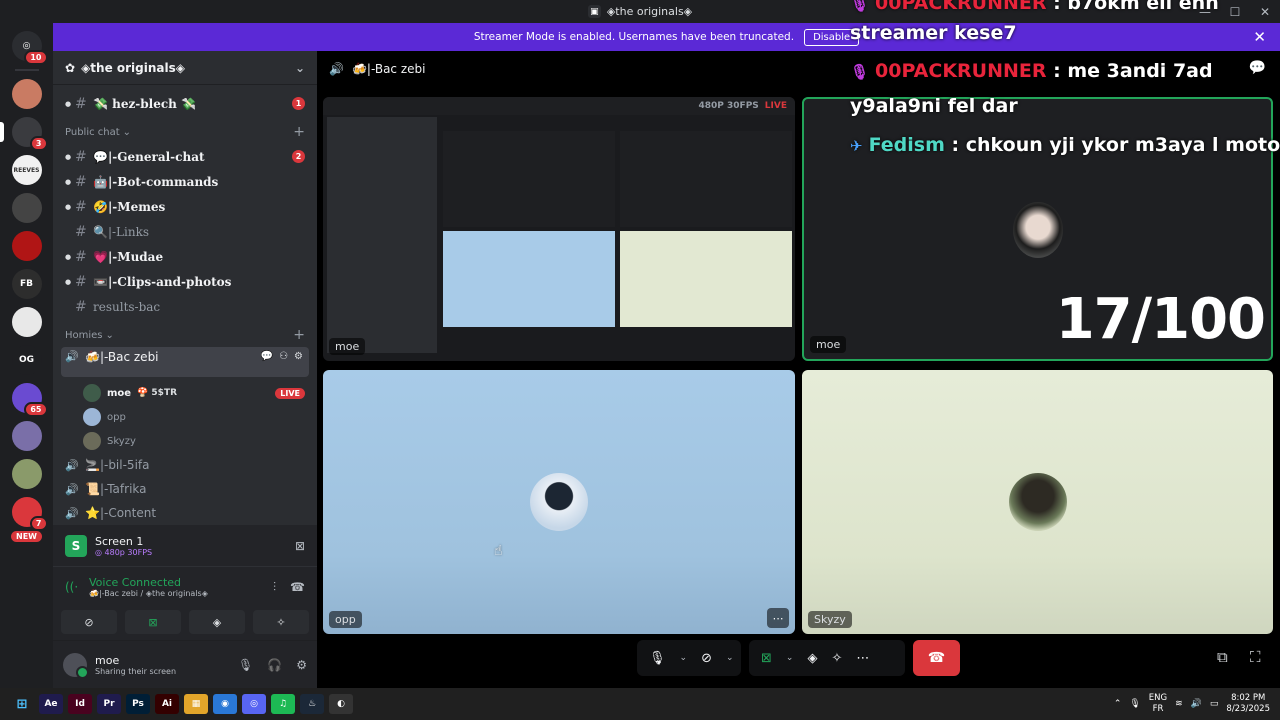 This screenshot has width=1280, height=720. What do you see at coordinates (1214, 704) in the screenshot?
I see `battery-icon: ▭` at bounding box center [1214, 704].